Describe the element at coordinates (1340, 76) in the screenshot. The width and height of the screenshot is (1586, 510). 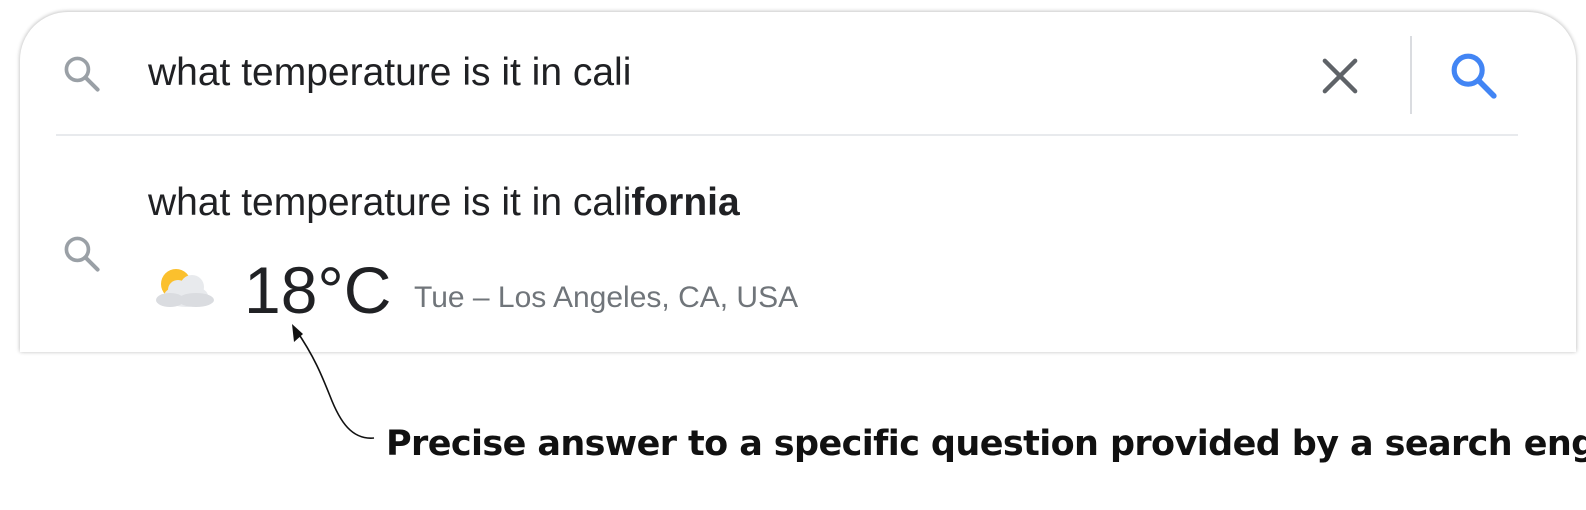
I see `close-icon` at that location.